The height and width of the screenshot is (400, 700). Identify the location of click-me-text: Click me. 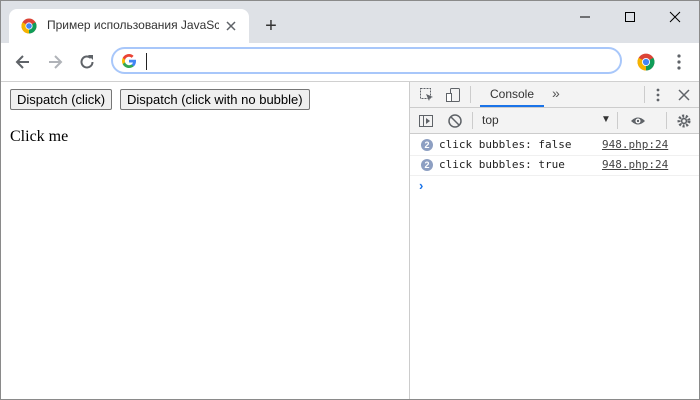
(39, 137).